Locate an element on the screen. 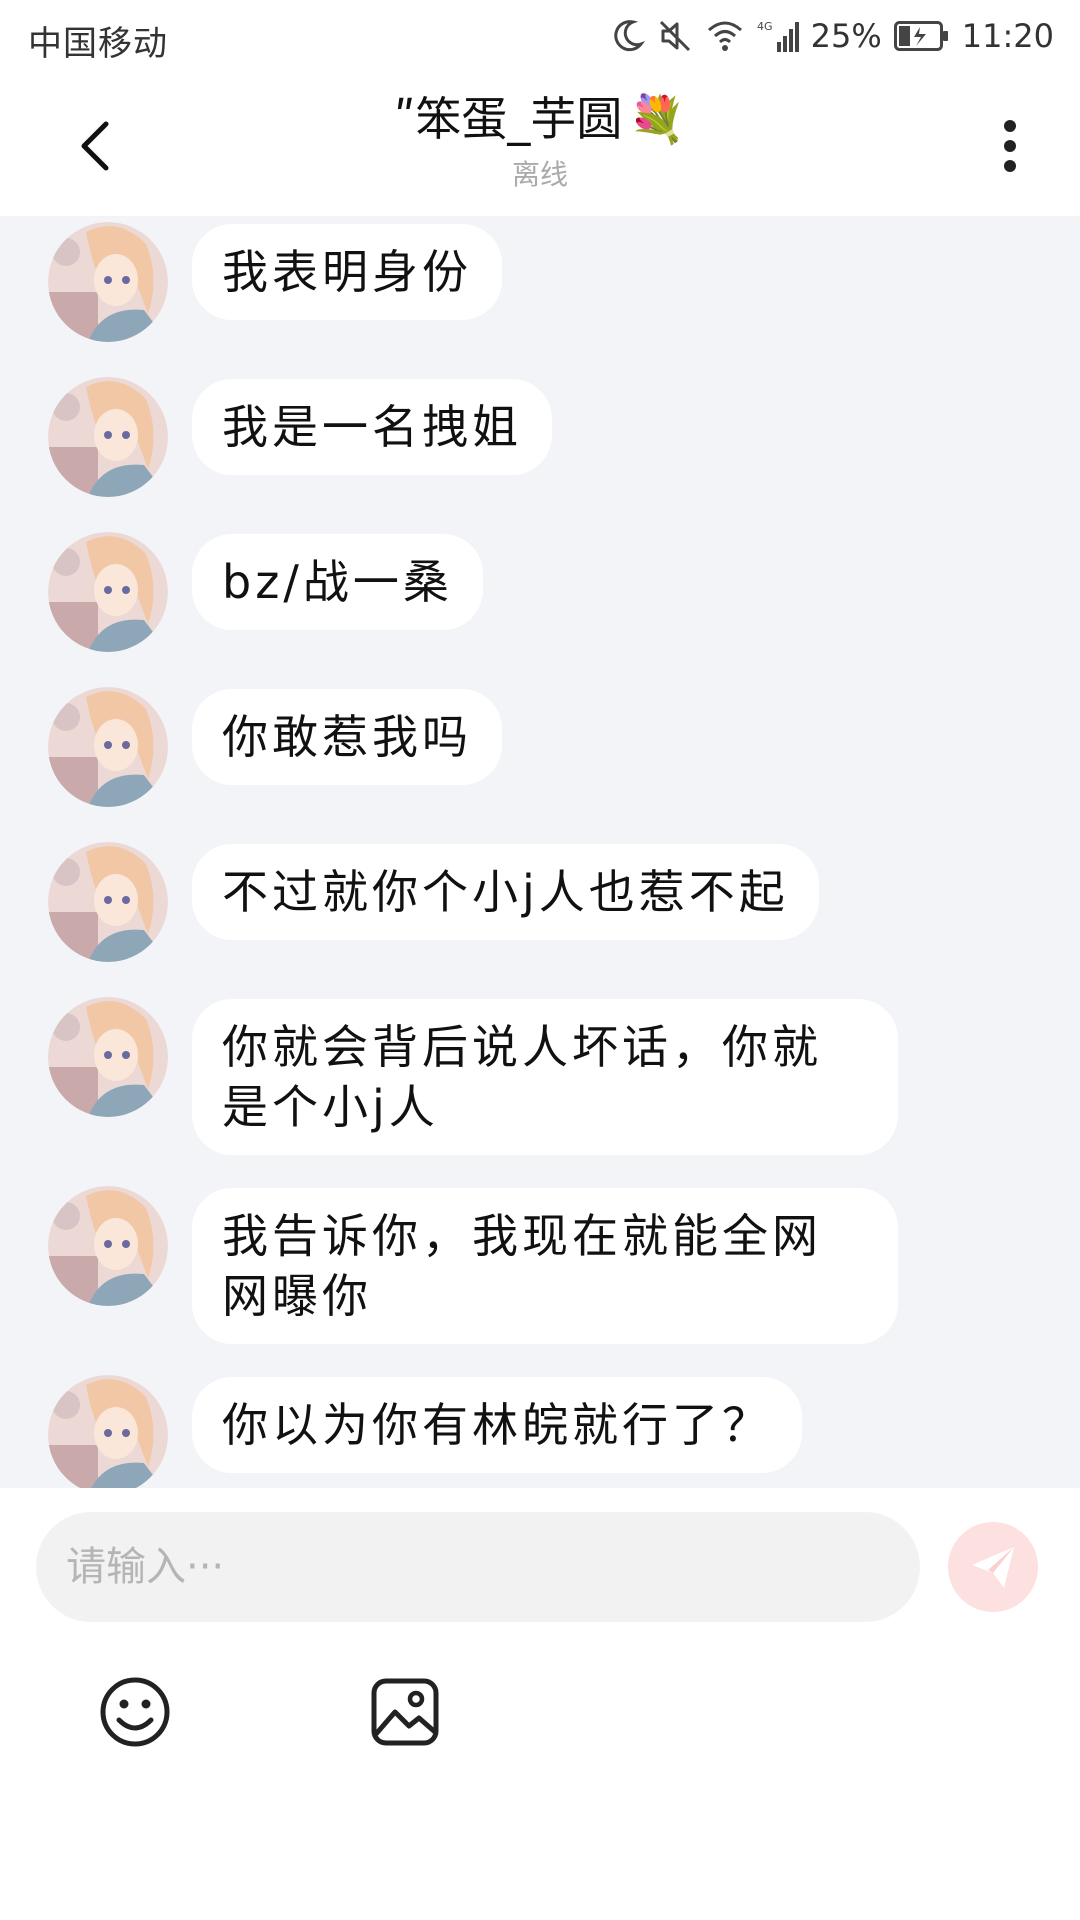 The image size is (1080, 1920). message-bubble: 我表明身份 is located at coordinates (347, 272).